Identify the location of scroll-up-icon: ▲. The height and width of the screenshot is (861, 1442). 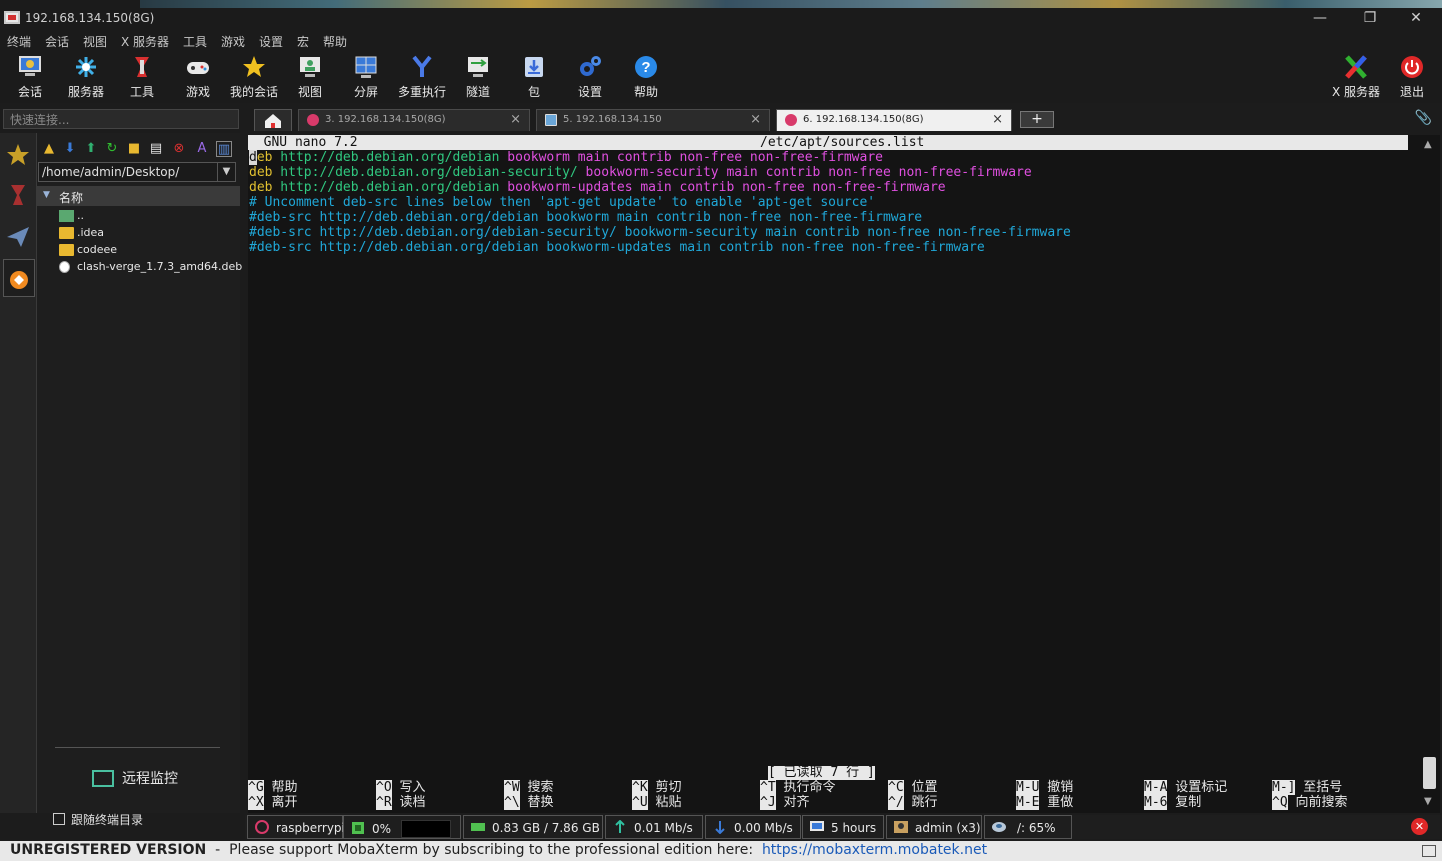
(1428, 144).